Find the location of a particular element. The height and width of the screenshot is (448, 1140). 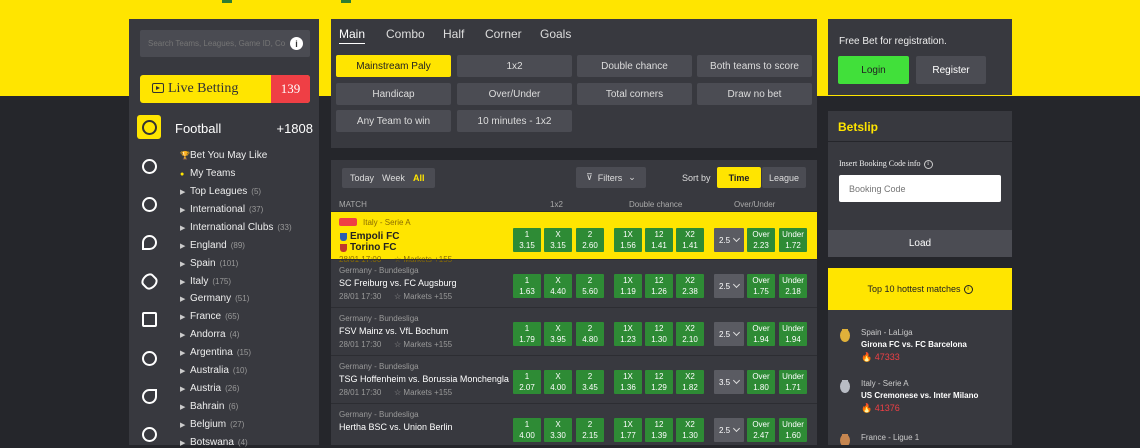

market-button-btts: Both teams to score is located at coordinates (754, 66).